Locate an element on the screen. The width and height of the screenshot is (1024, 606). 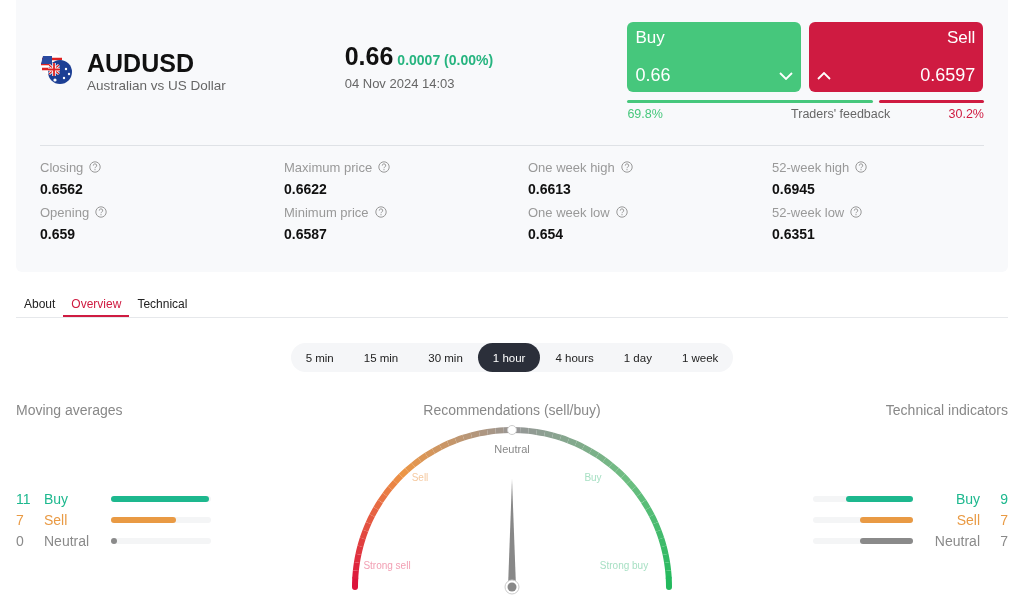
section-title: Technical indicators is located at coordinates (946, 410).